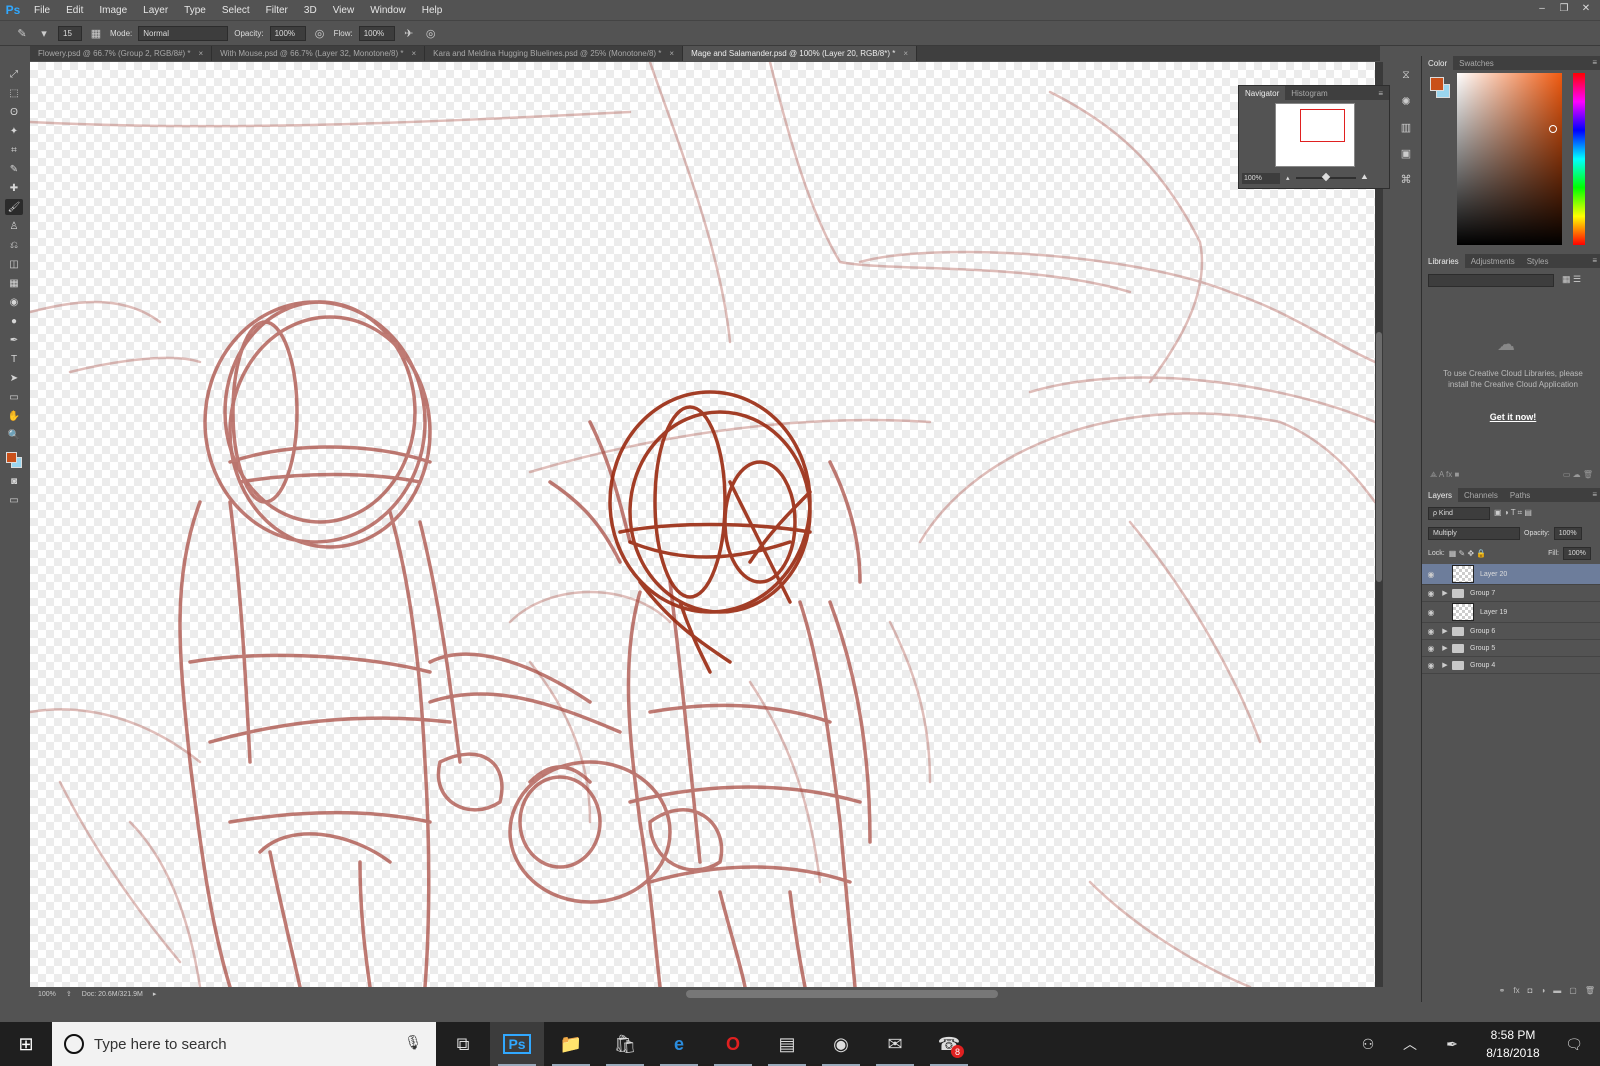 The height and width of the screenshot is (1066, 1600). What do you see at coordinates (14, 226) in the screenshot?
I see `tool-icon: ♙` at bounding box center [14, 226].